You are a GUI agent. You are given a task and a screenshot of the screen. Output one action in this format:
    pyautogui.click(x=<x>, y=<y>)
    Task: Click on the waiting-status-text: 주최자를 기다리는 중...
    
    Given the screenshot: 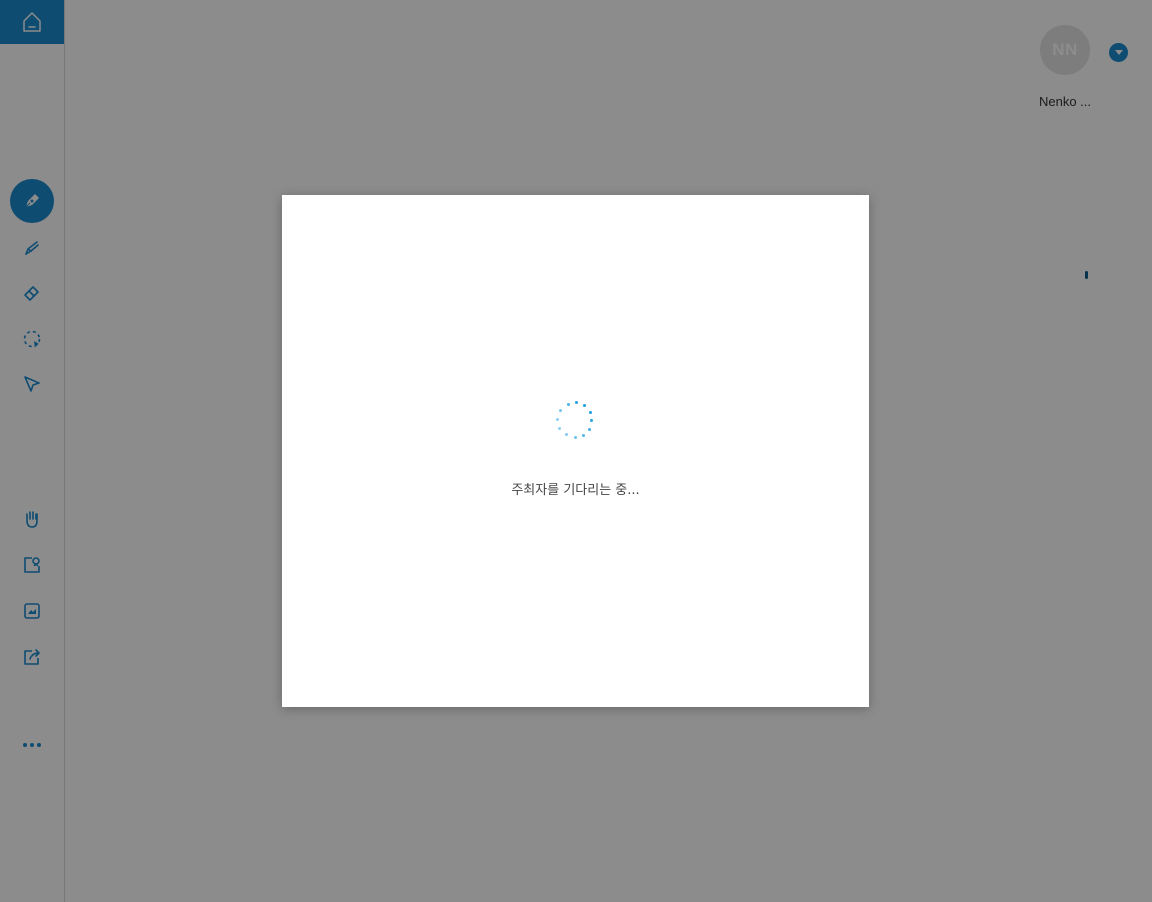 What is the action you would take?
    pyautogui.click(x=575, y=490)
    